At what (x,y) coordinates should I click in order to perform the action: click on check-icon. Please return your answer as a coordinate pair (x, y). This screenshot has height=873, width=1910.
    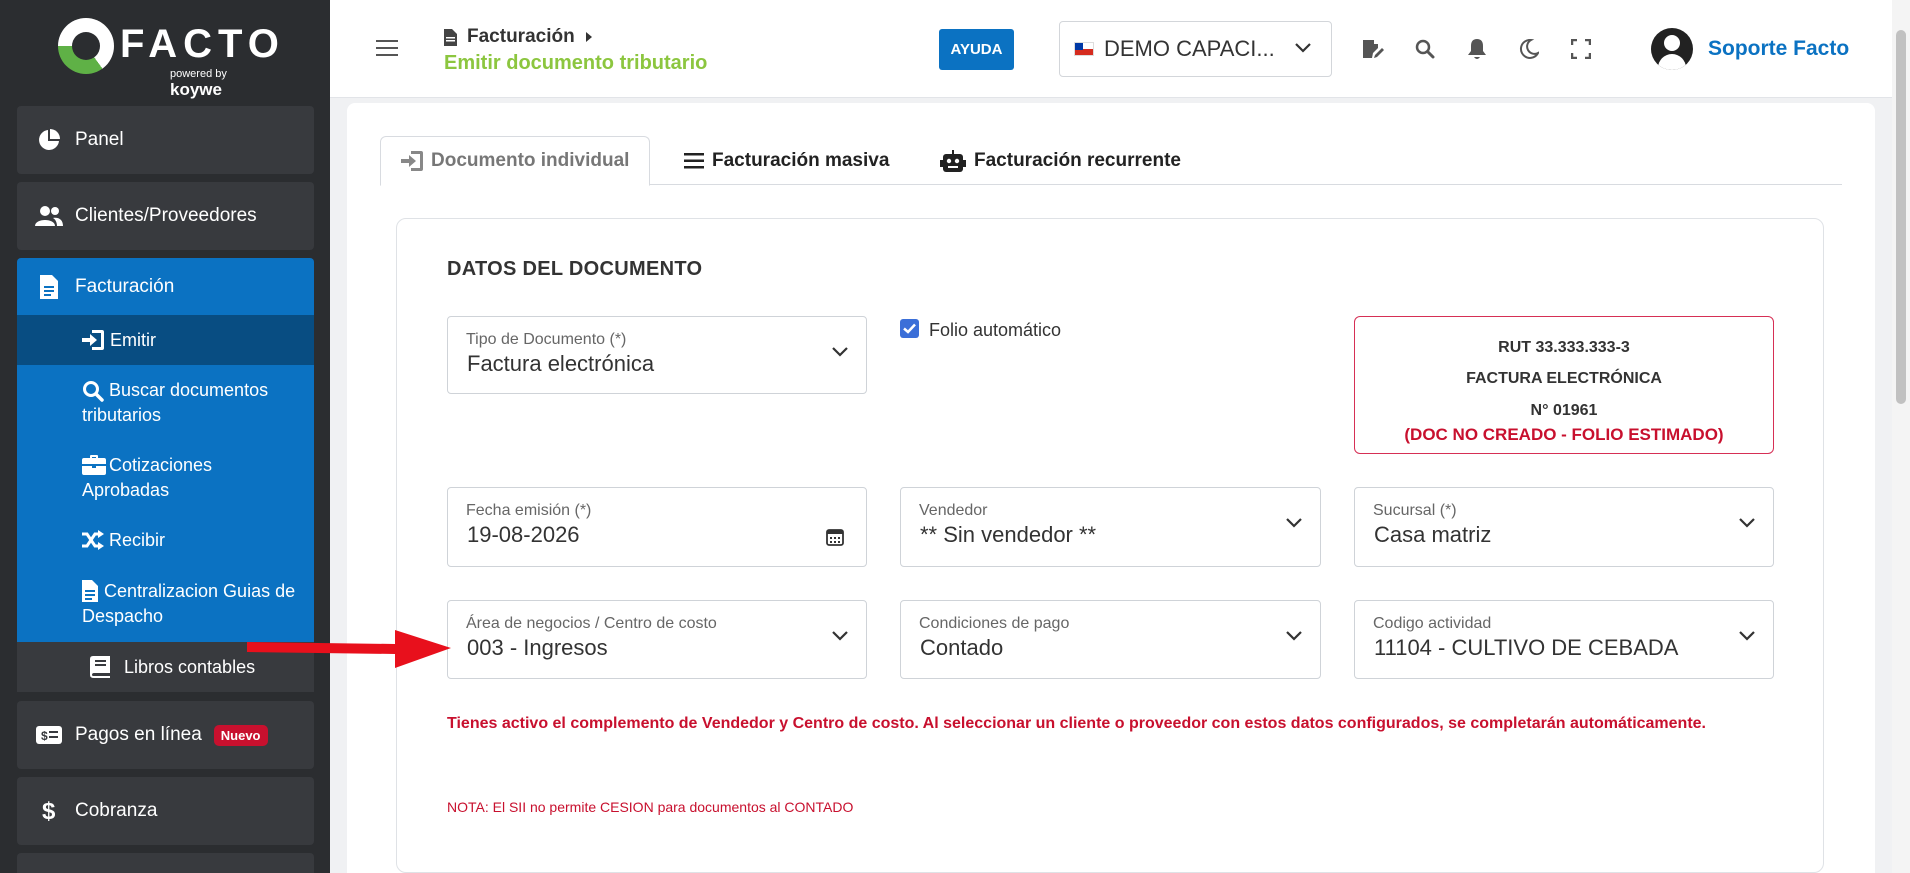
    Looking at the image, I should click on (909, 328).